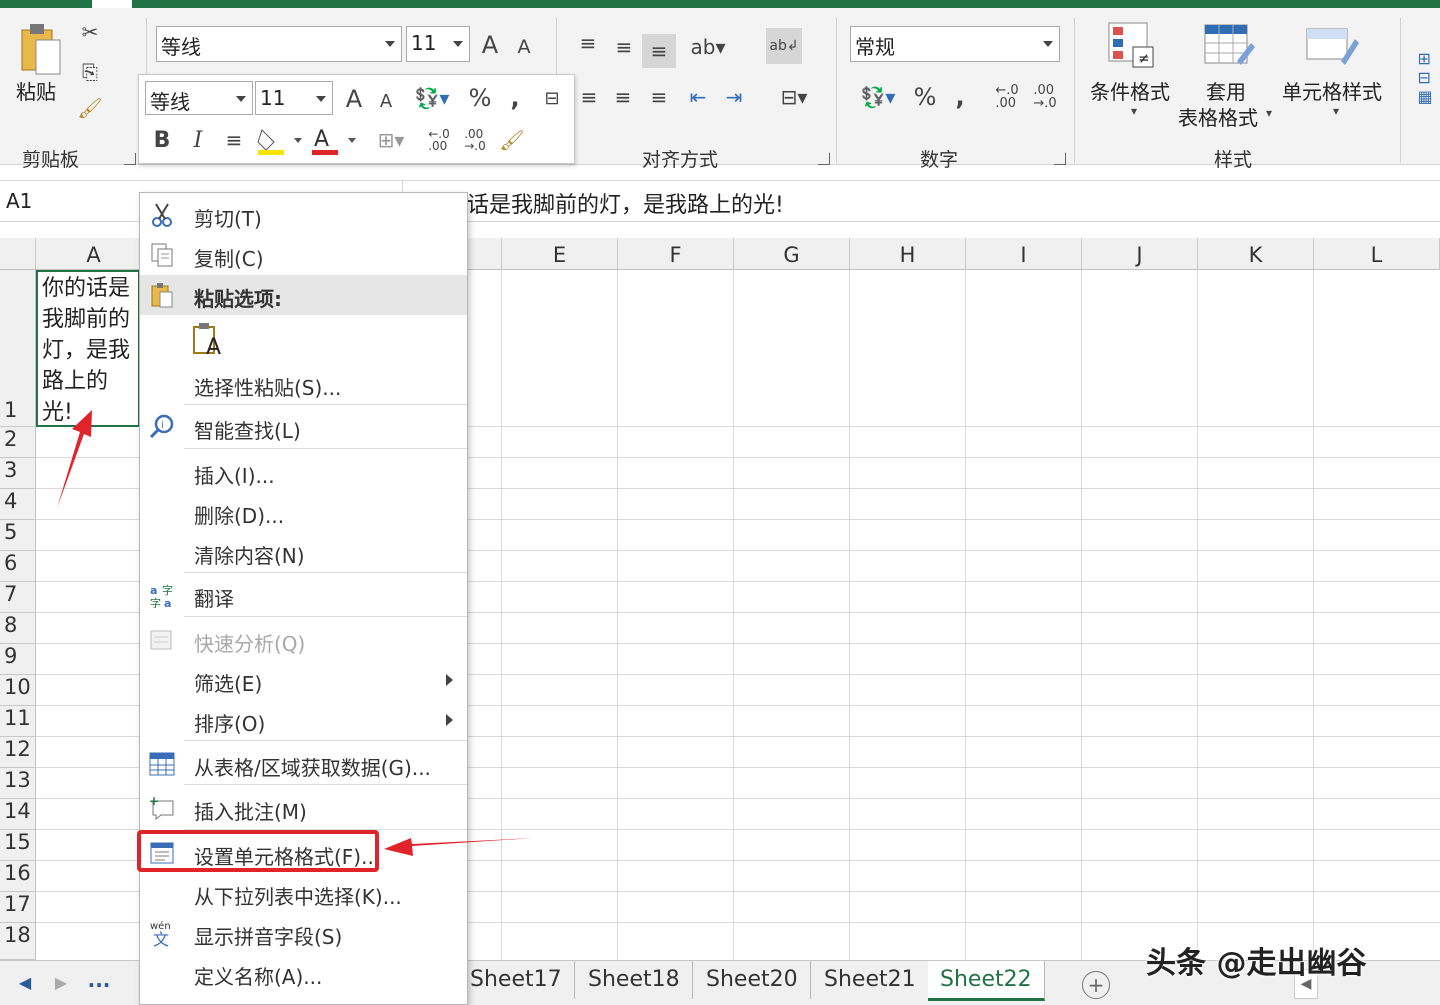 Image resolution: width=1440 pixels, height=1005 pixels. What do you see at coordinates (588, 43) in the screenshot?
I see `align-top-icon: ≡` at bounding box center [588, 43].